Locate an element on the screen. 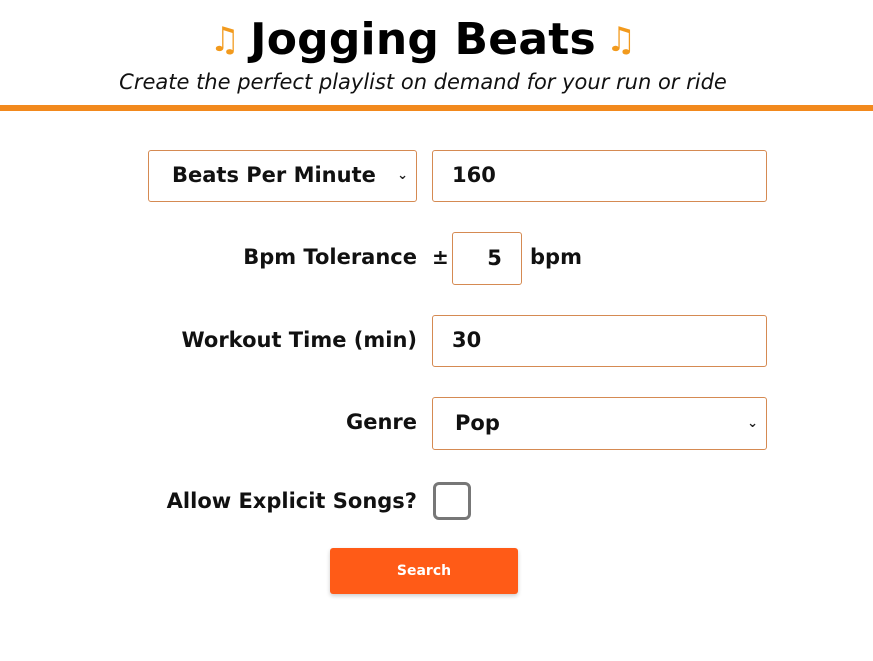 Image resolution: width=873 pixels, height=661 pixels. header-divider is located at coordinates (436, 108).